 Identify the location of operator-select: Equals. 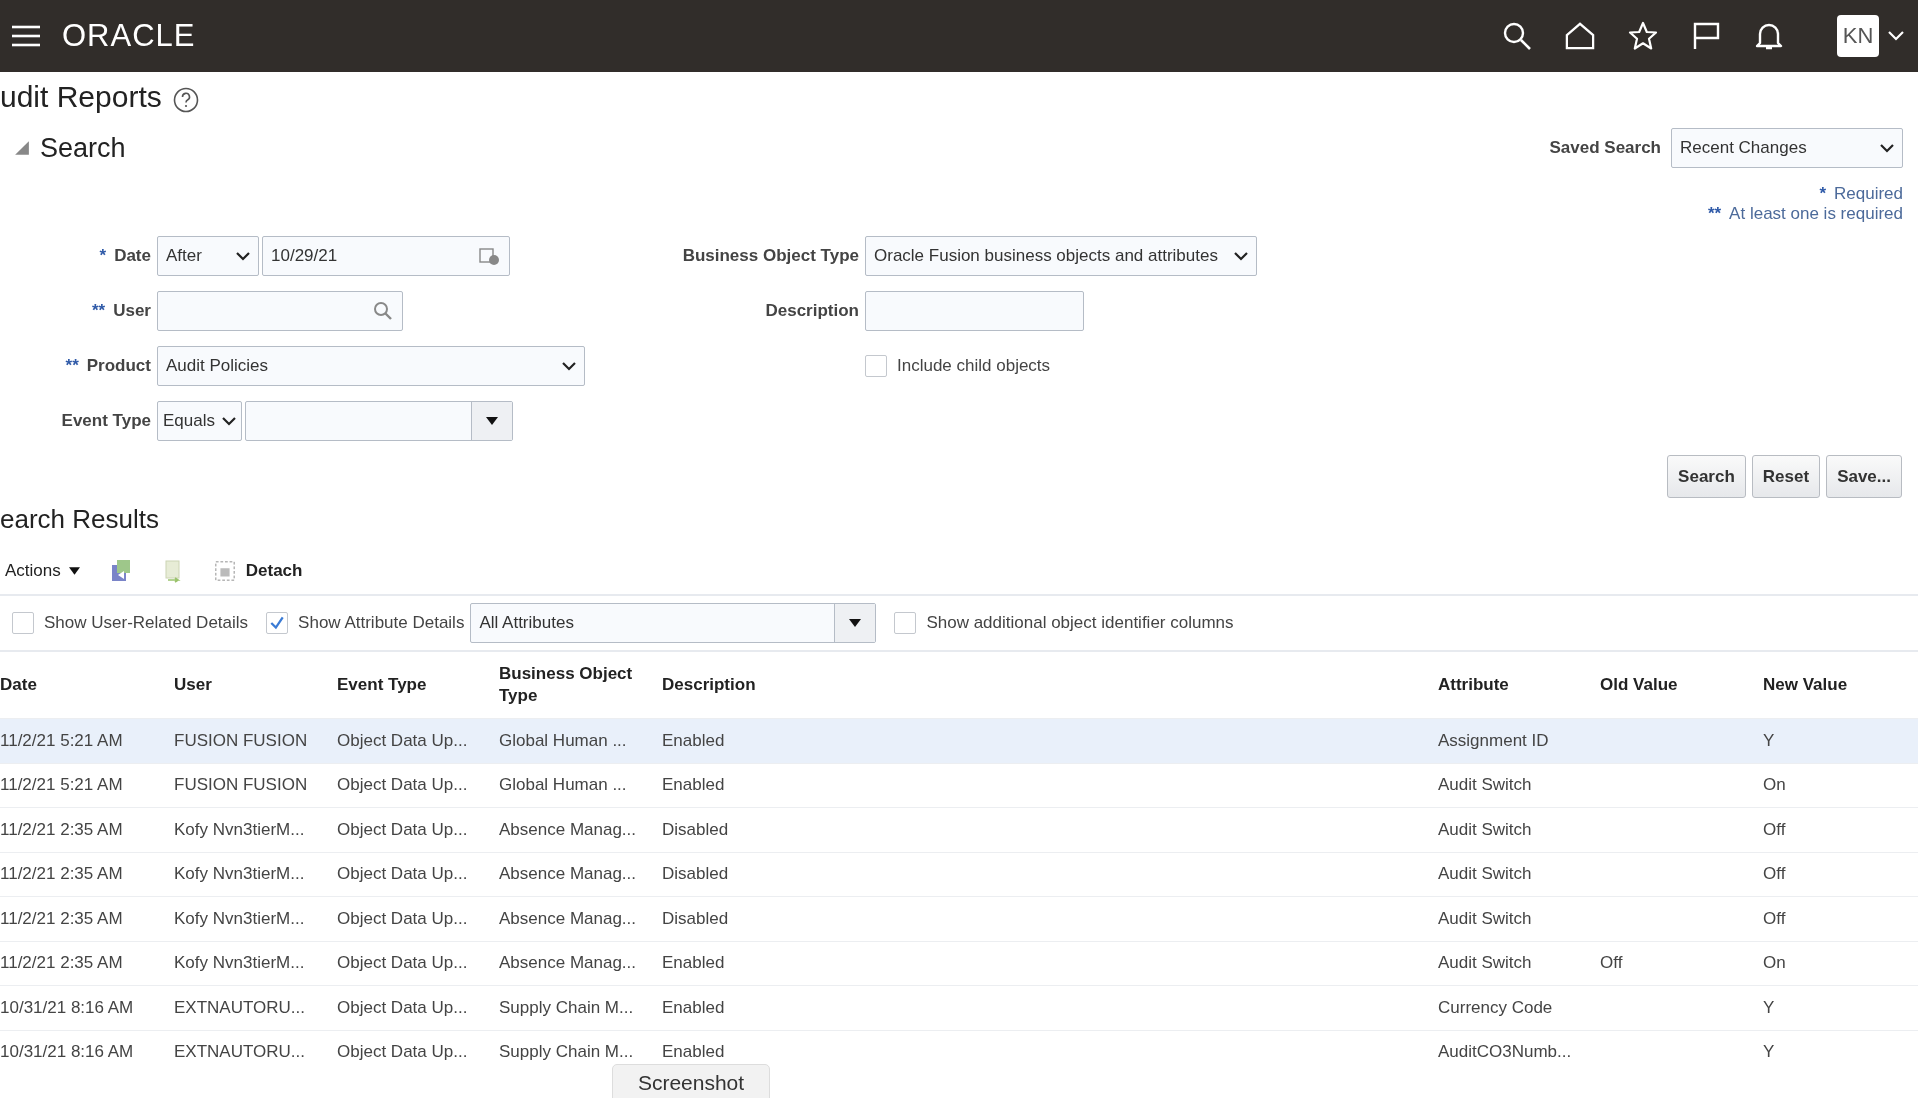
(199, 421).